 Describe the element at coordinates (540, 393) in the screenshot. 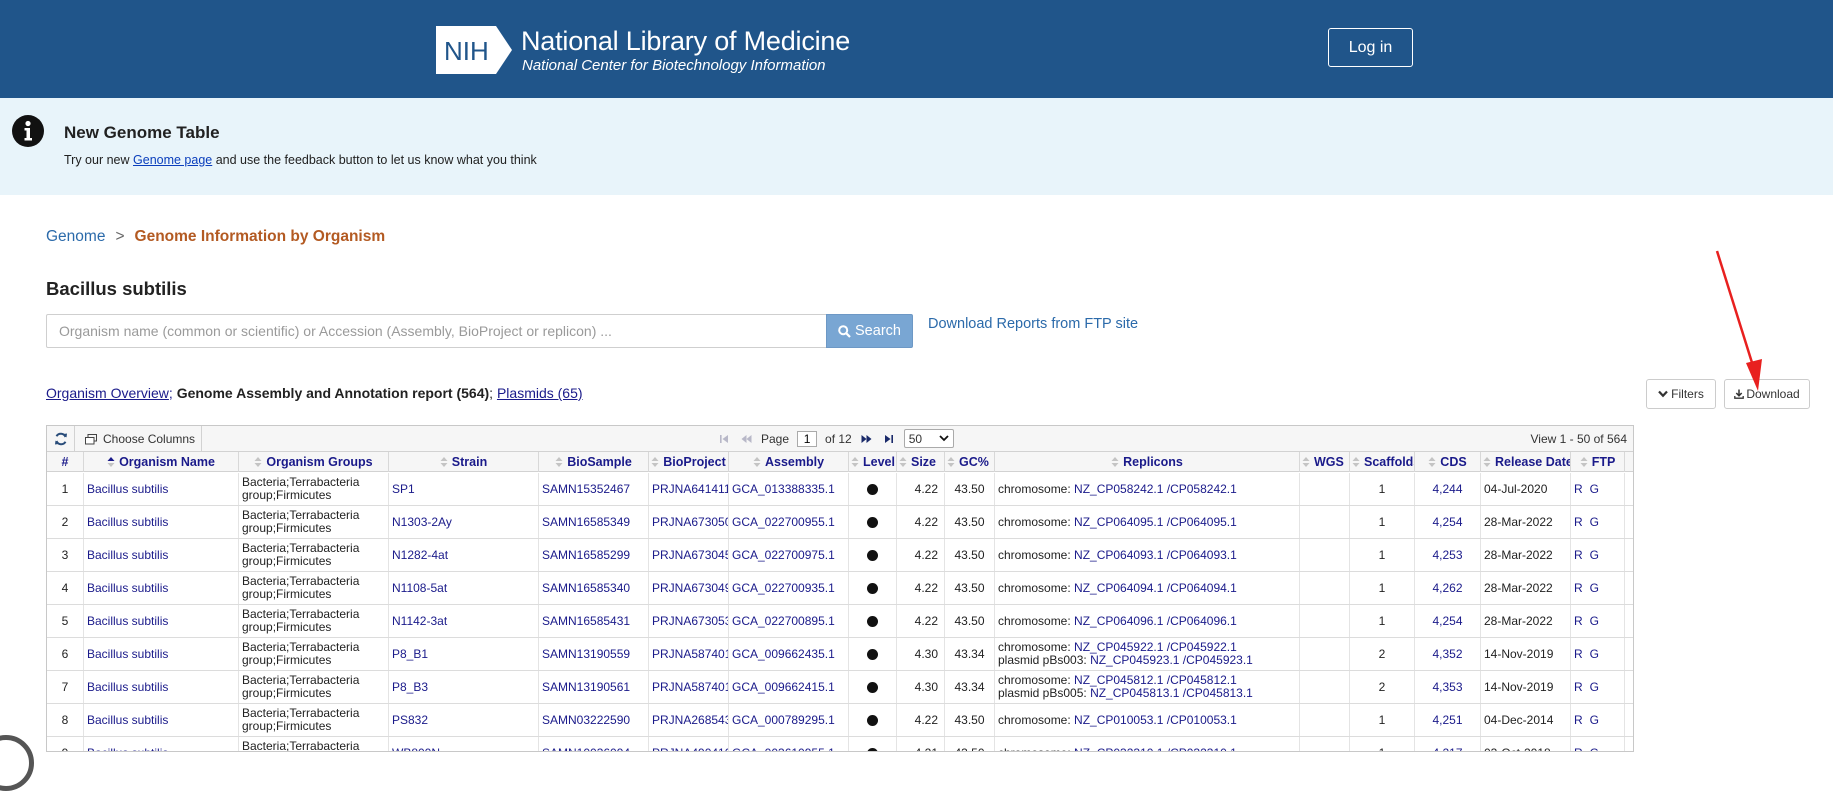

I see `plasmids-link: Plasmids (65)` at that location.